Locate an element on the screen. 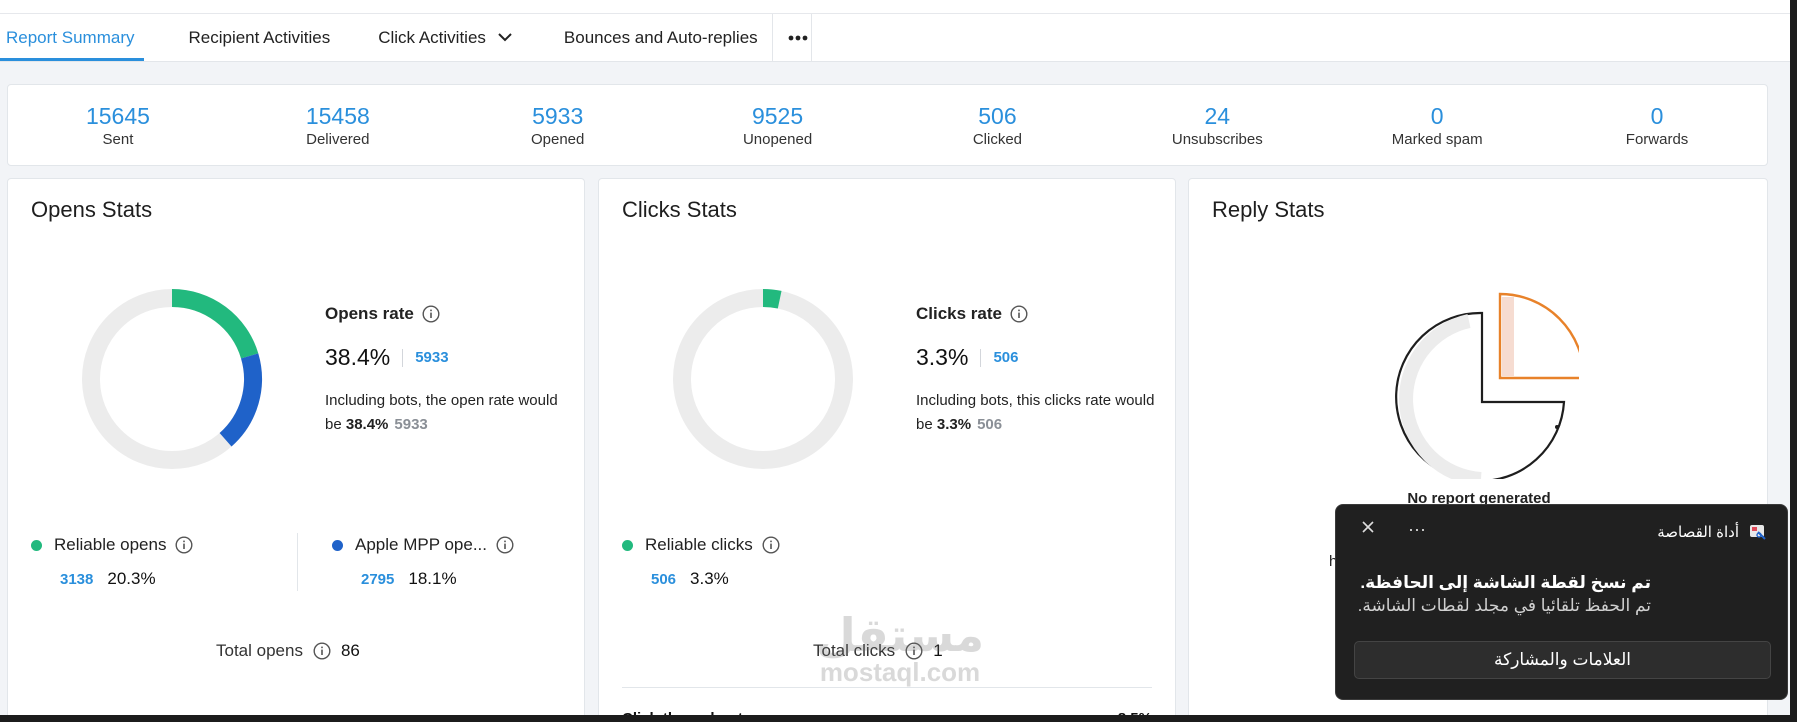 The width and height of the screenshot is (1797, 722). close-icon is located at coordinates (1368, 527).